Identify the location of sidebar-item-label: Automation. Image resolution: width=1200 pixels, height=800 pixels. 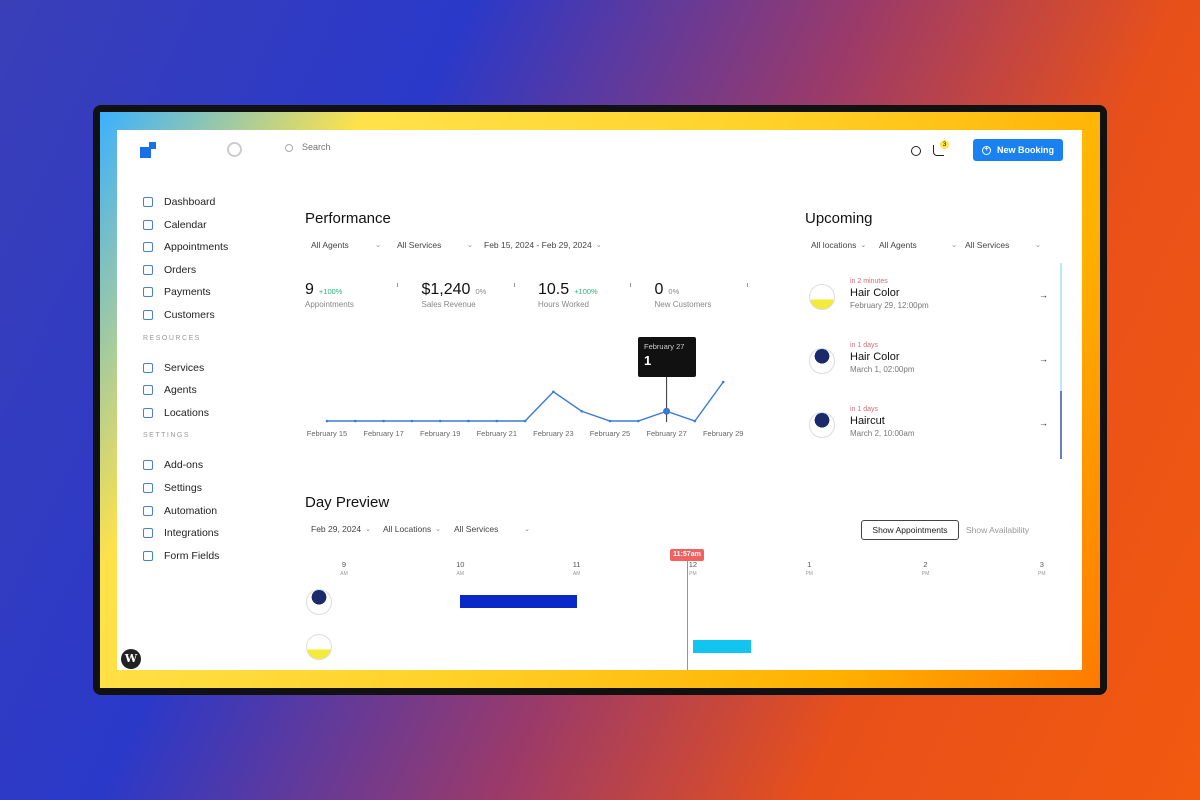
(191, 510).